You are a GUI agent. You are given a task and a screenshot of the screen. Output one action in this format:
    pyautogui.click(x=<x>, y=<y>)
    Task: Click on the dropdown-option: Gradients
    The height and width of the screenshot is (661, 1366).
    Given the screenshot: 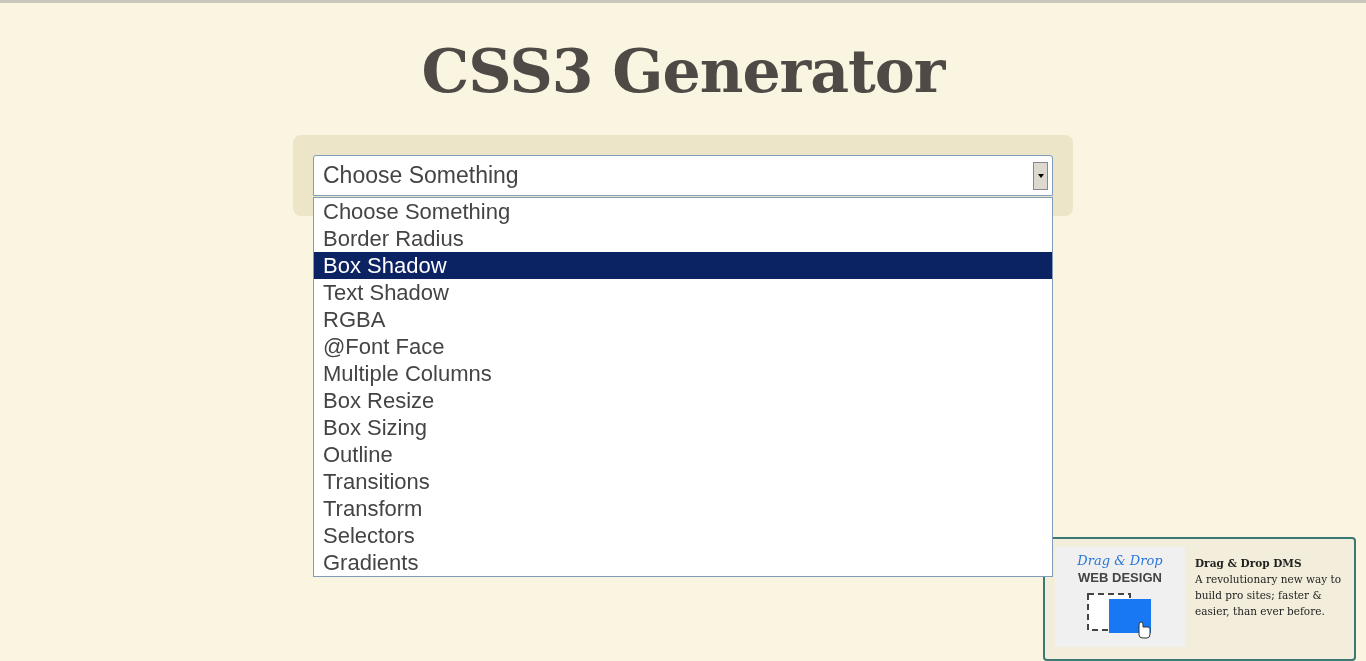 What is the action you would take?
    pyautogui.click(x=683, y=562)
    